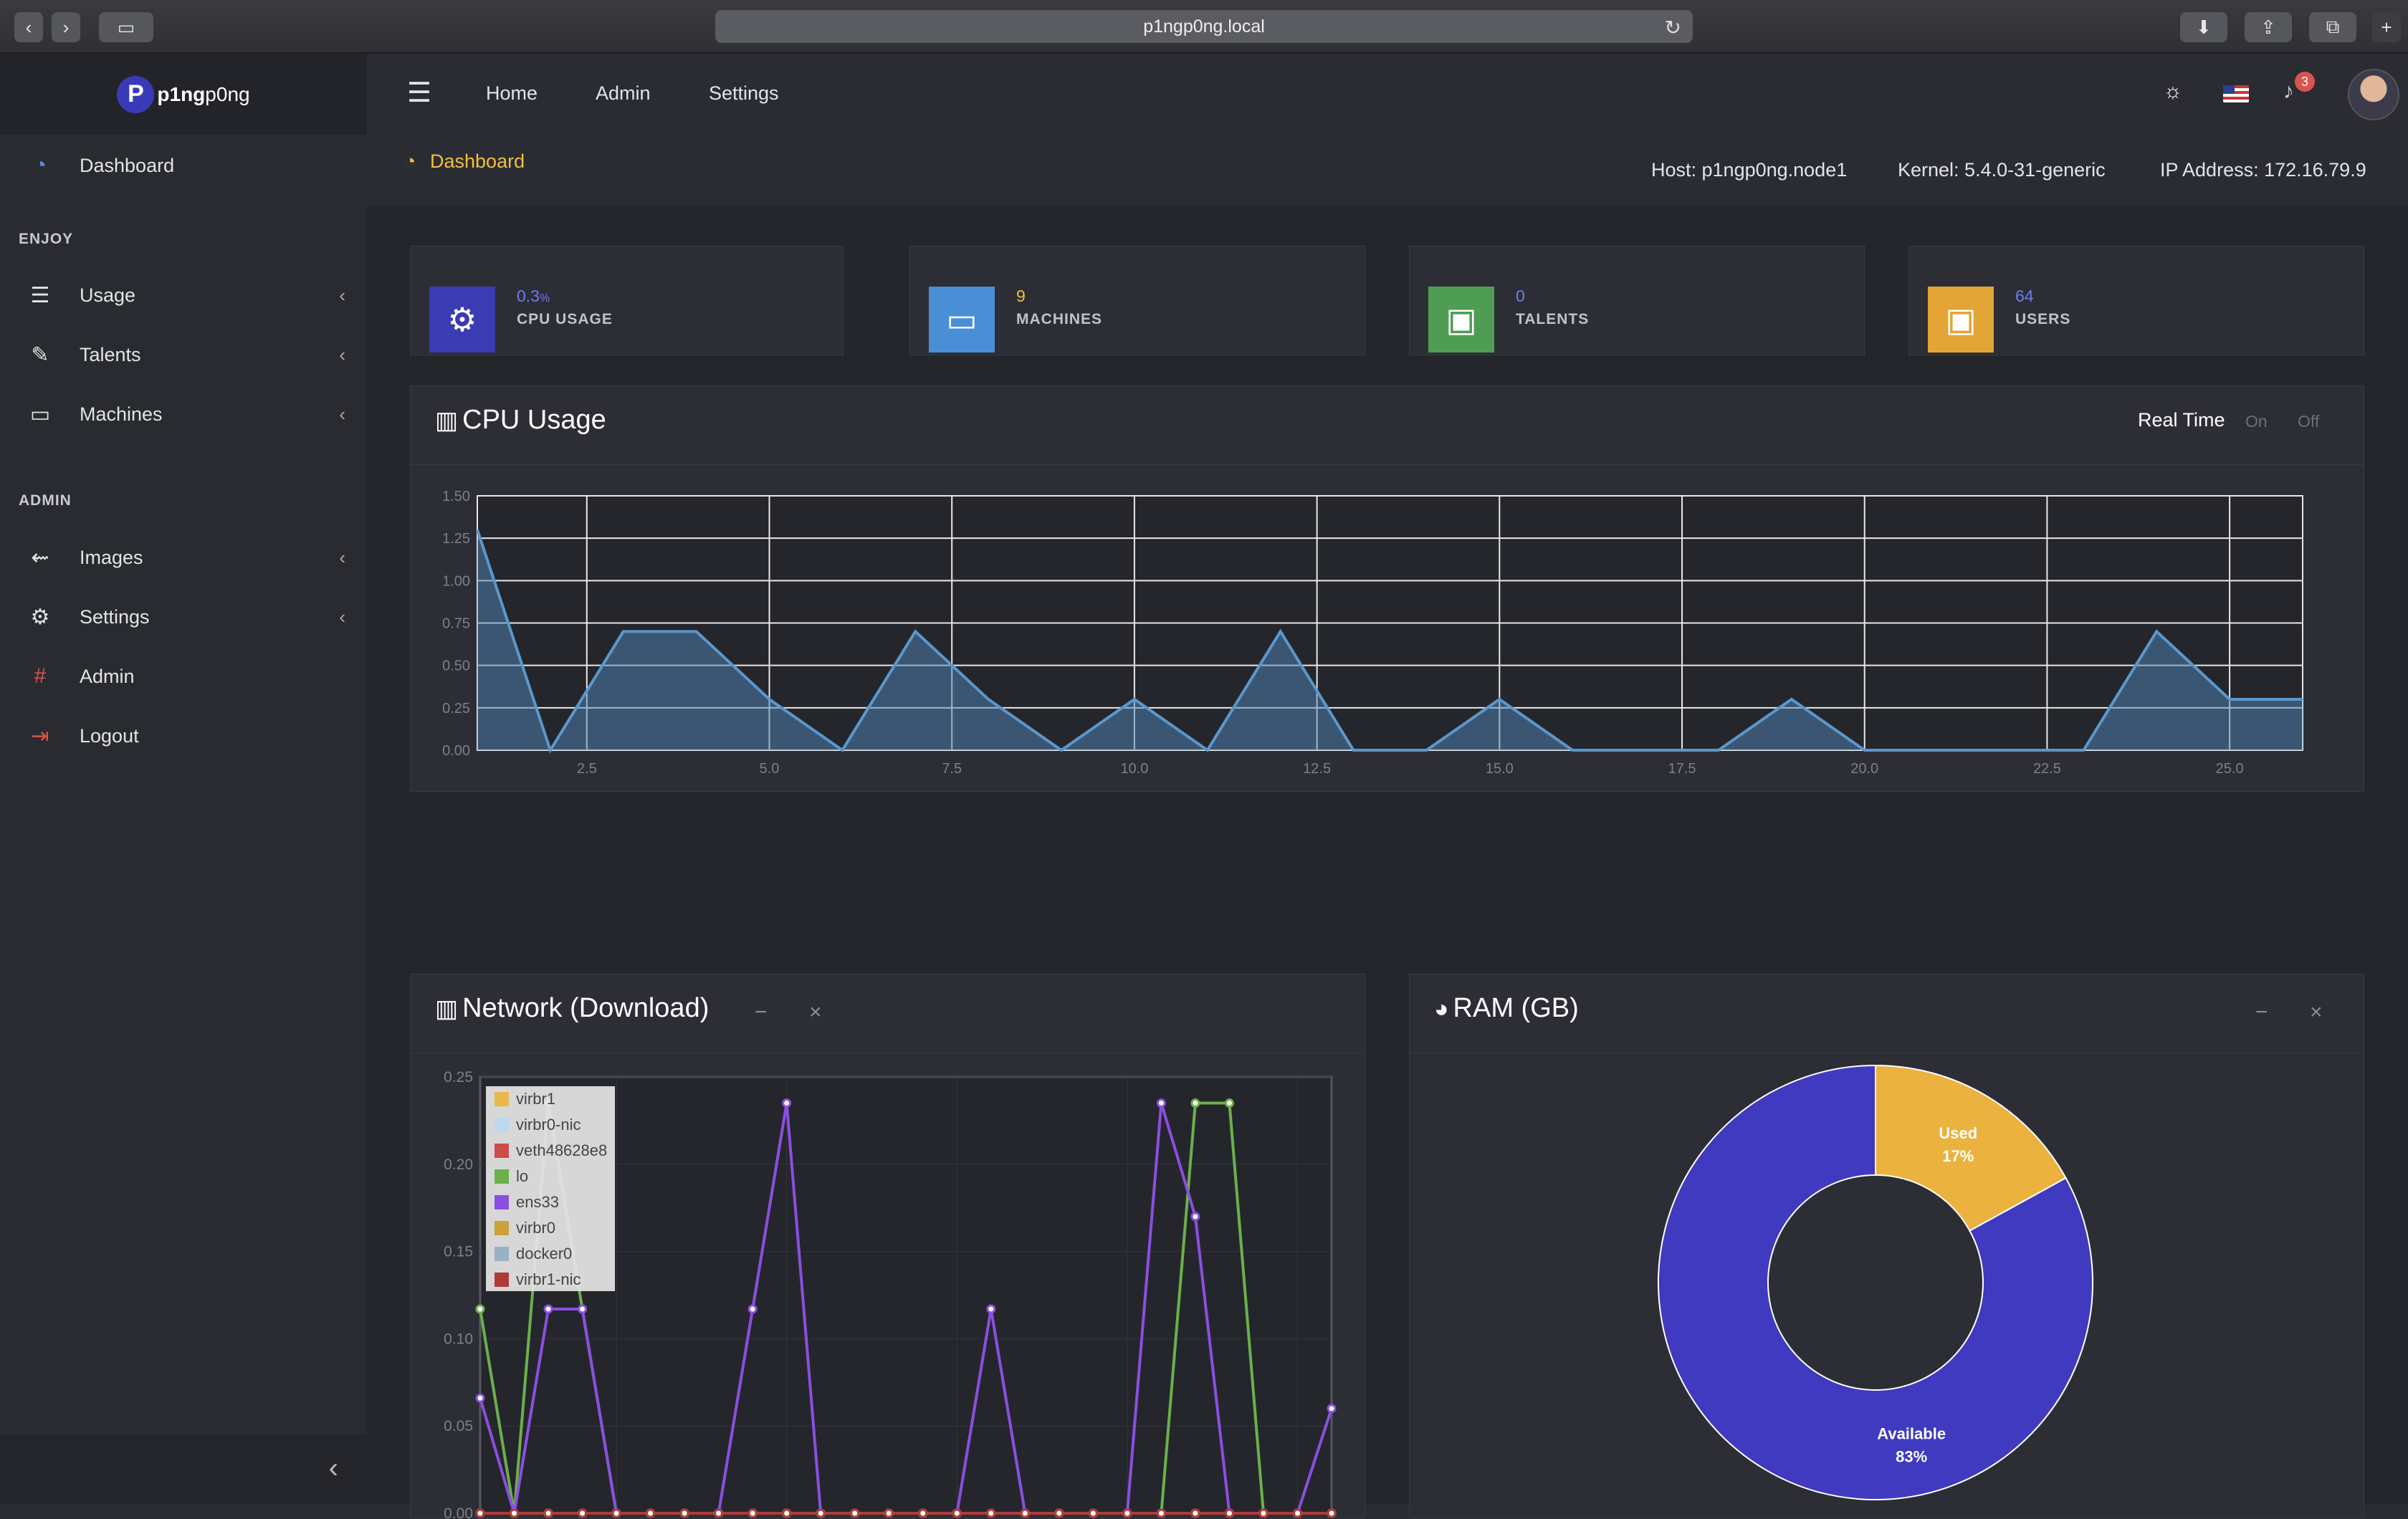 This screenshot has width=2408, height=1519. What do you see at coordinates (544, 1253) in the screenshot?
I see `legend-label: docker0` at bounding box center [544, 1253].